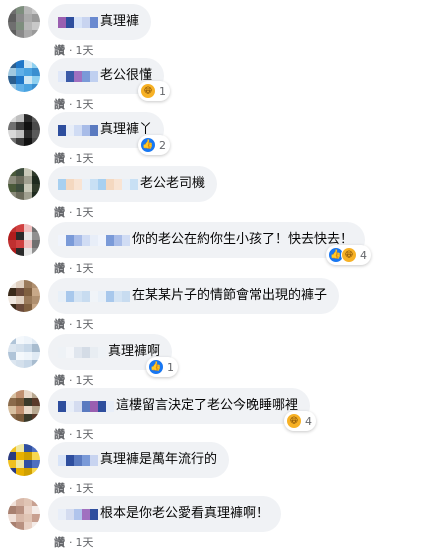 The width and height of the screenshot is (448, 550). Describe the element at coordinates (243, 239) in the screenshot. I see `comment-text: 你的老公在約你生小孩了！快去快去！` at that location.